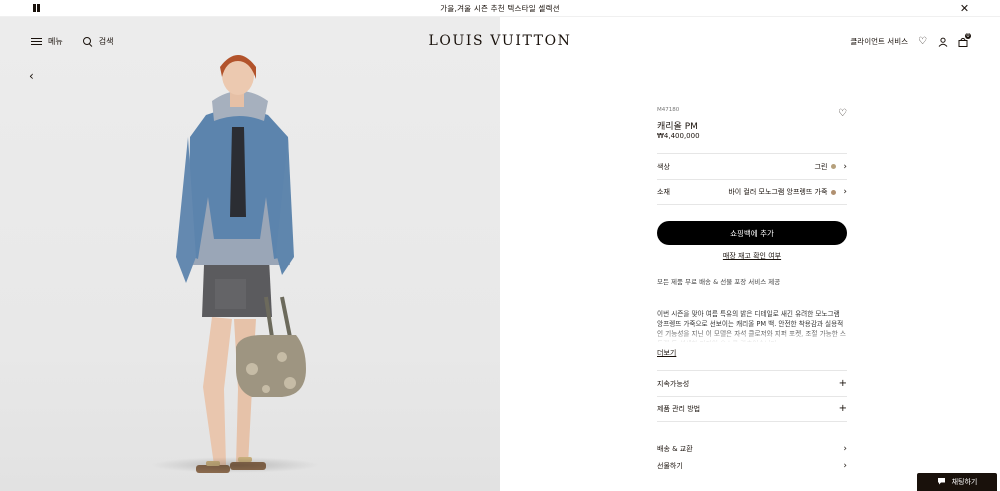 This screenshot has height=491, width=1000. I want to click on color-label: 색상, so click(663, 166).